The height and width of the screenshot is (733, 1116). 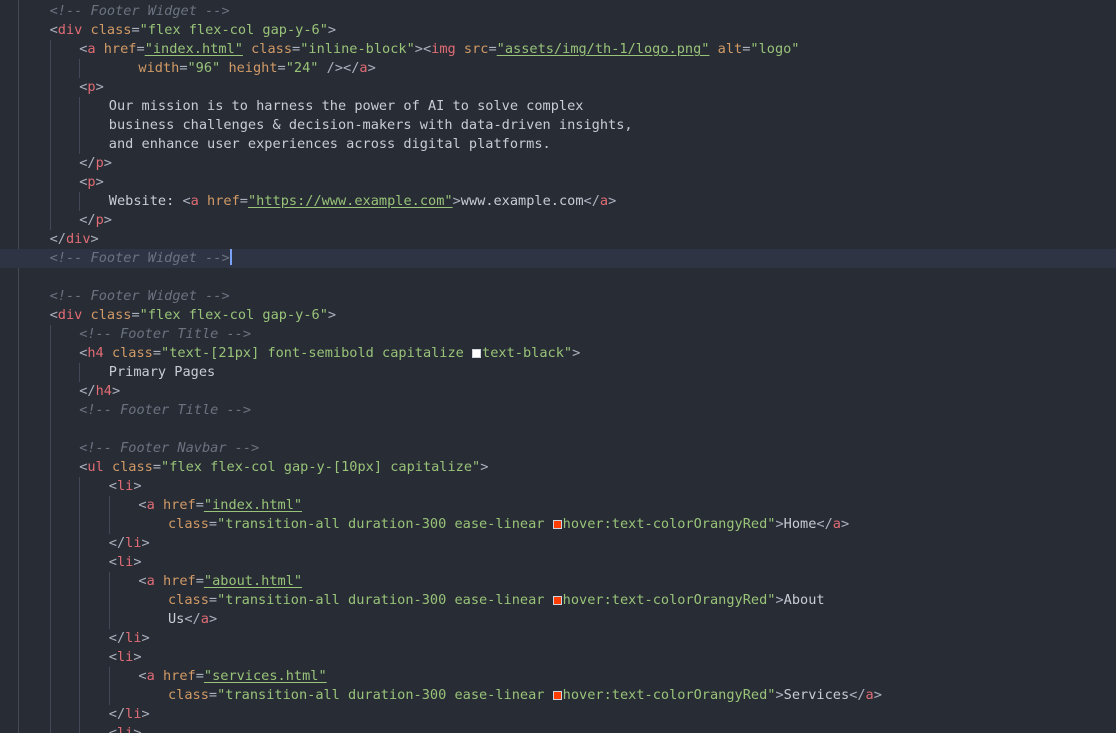 What do you see at coordinates (816, 695) in the screenshot?
I see `token-txt: Services` at bounding box center [816, 695].